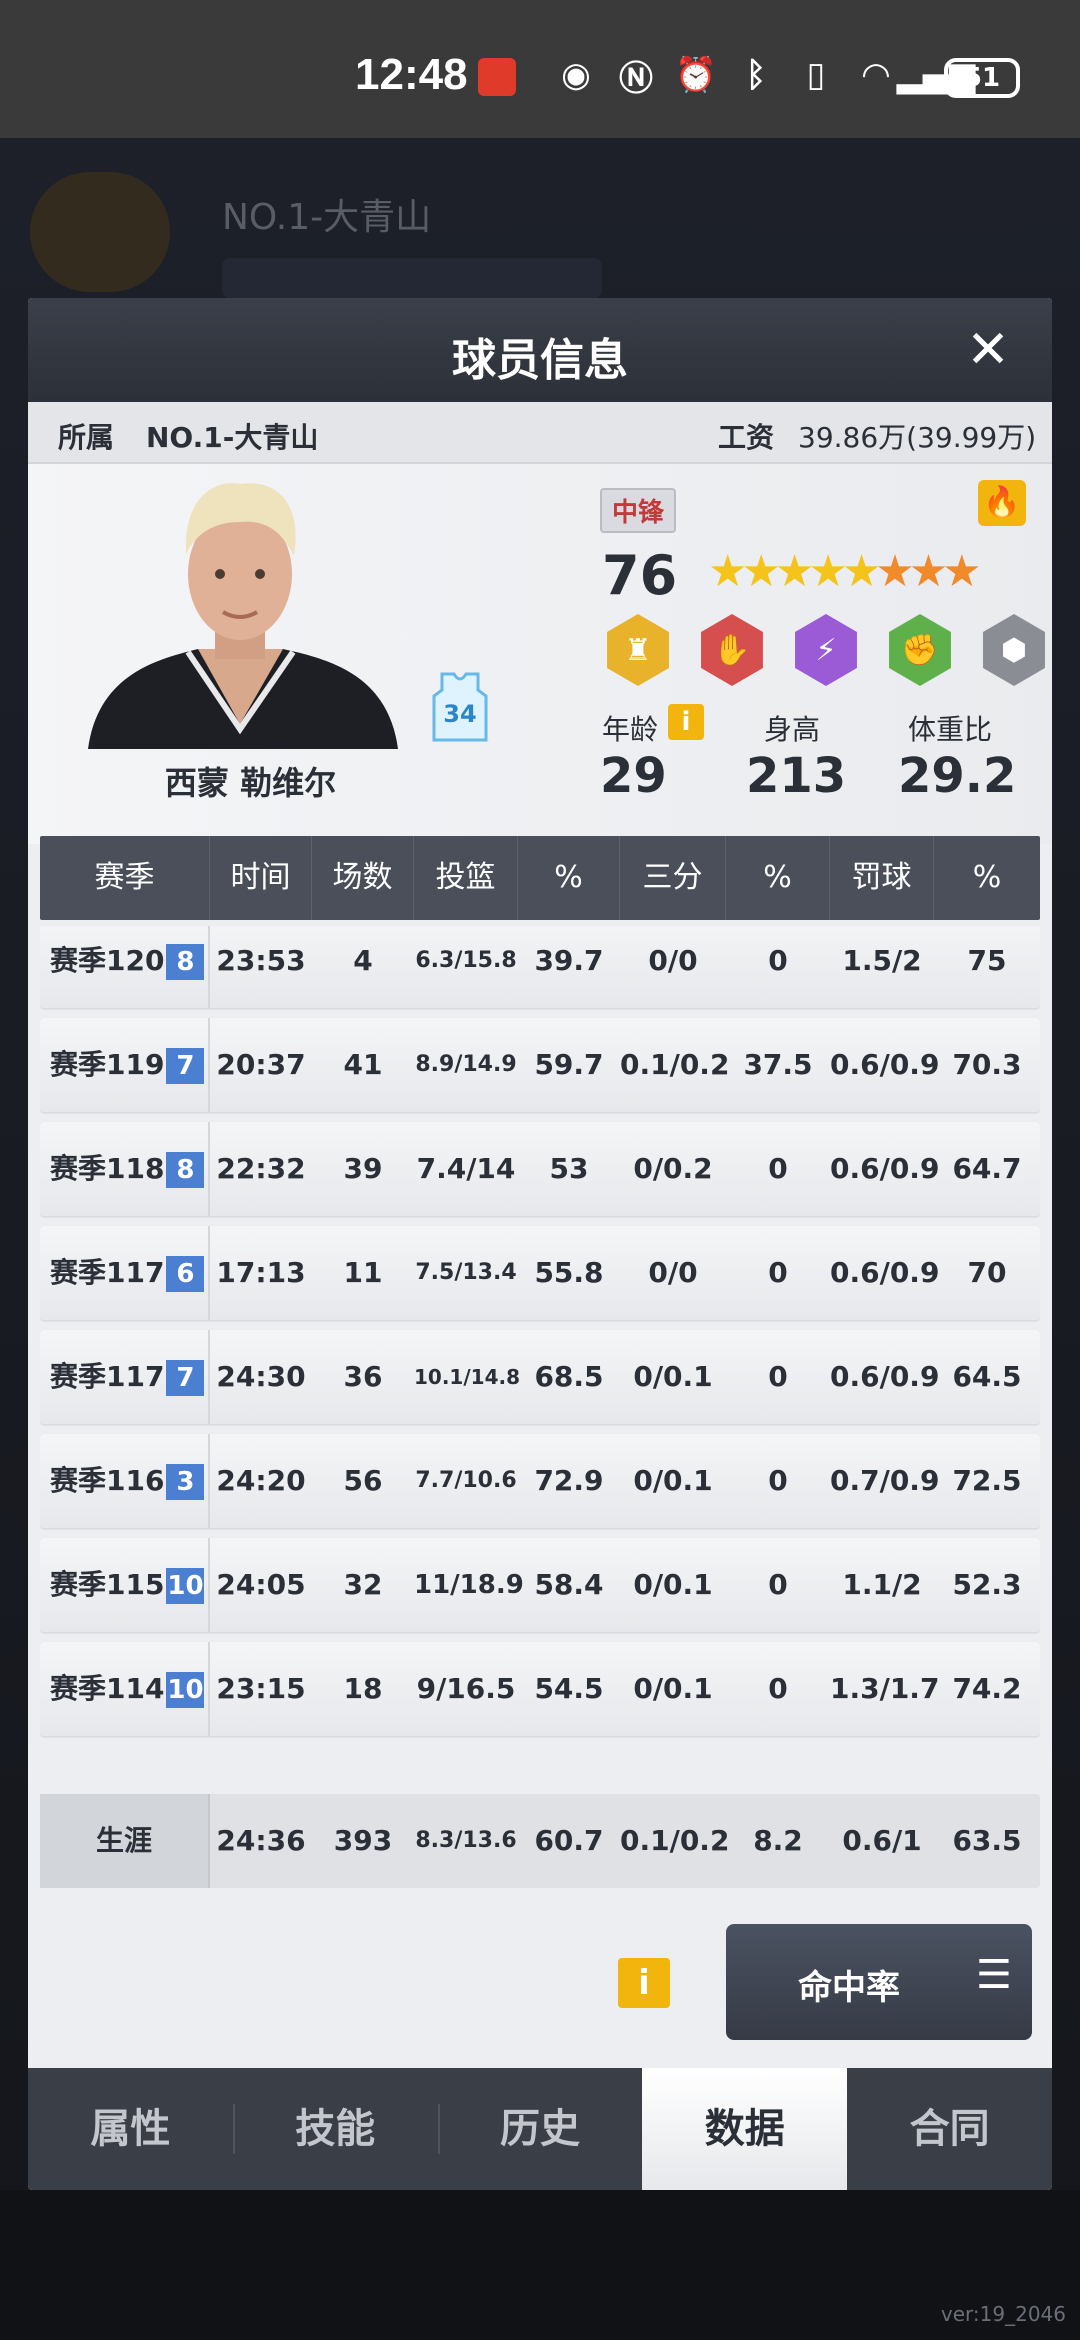 This screenshot has height=2340, width=1080. Describe the element at coordinates (466, 1688) in the screenshot. I see `cell-fg: 9/16.5` at that location.